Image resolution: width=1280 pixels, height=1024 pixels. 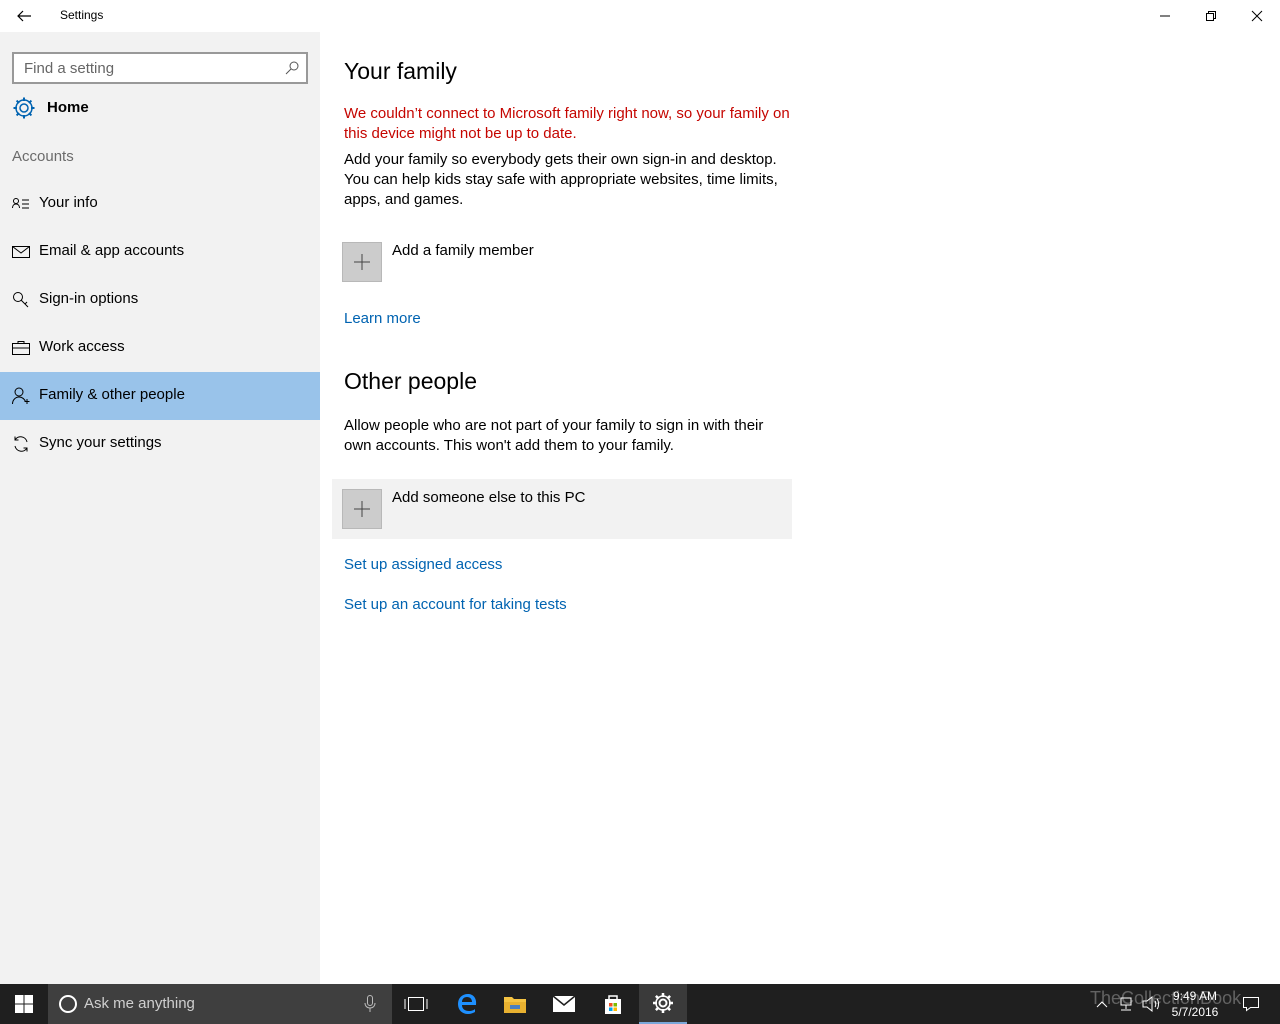 I want to click on edge-browser-button, so click(x=467, y=1004).